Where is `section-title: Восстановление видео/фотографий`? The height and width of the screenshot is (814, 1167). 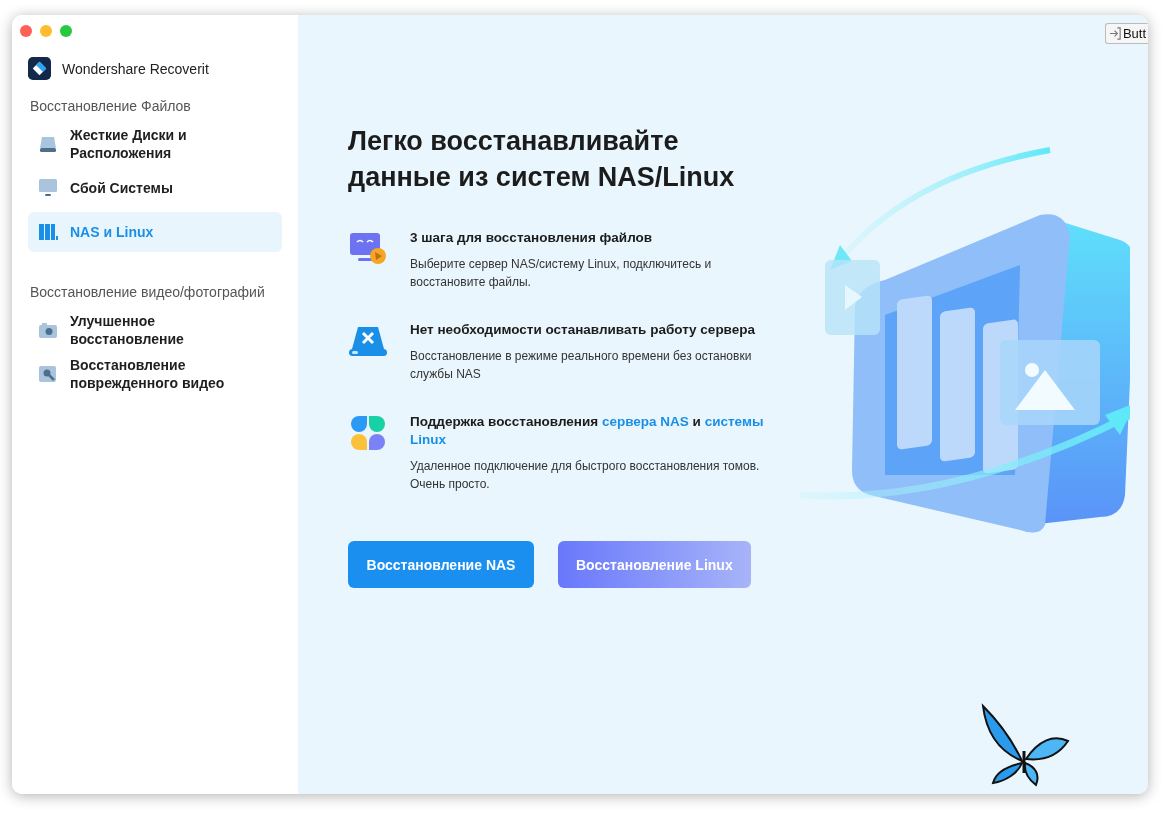 section-title: Восстановление видео/фотографий is located at coordinates (148, 292).